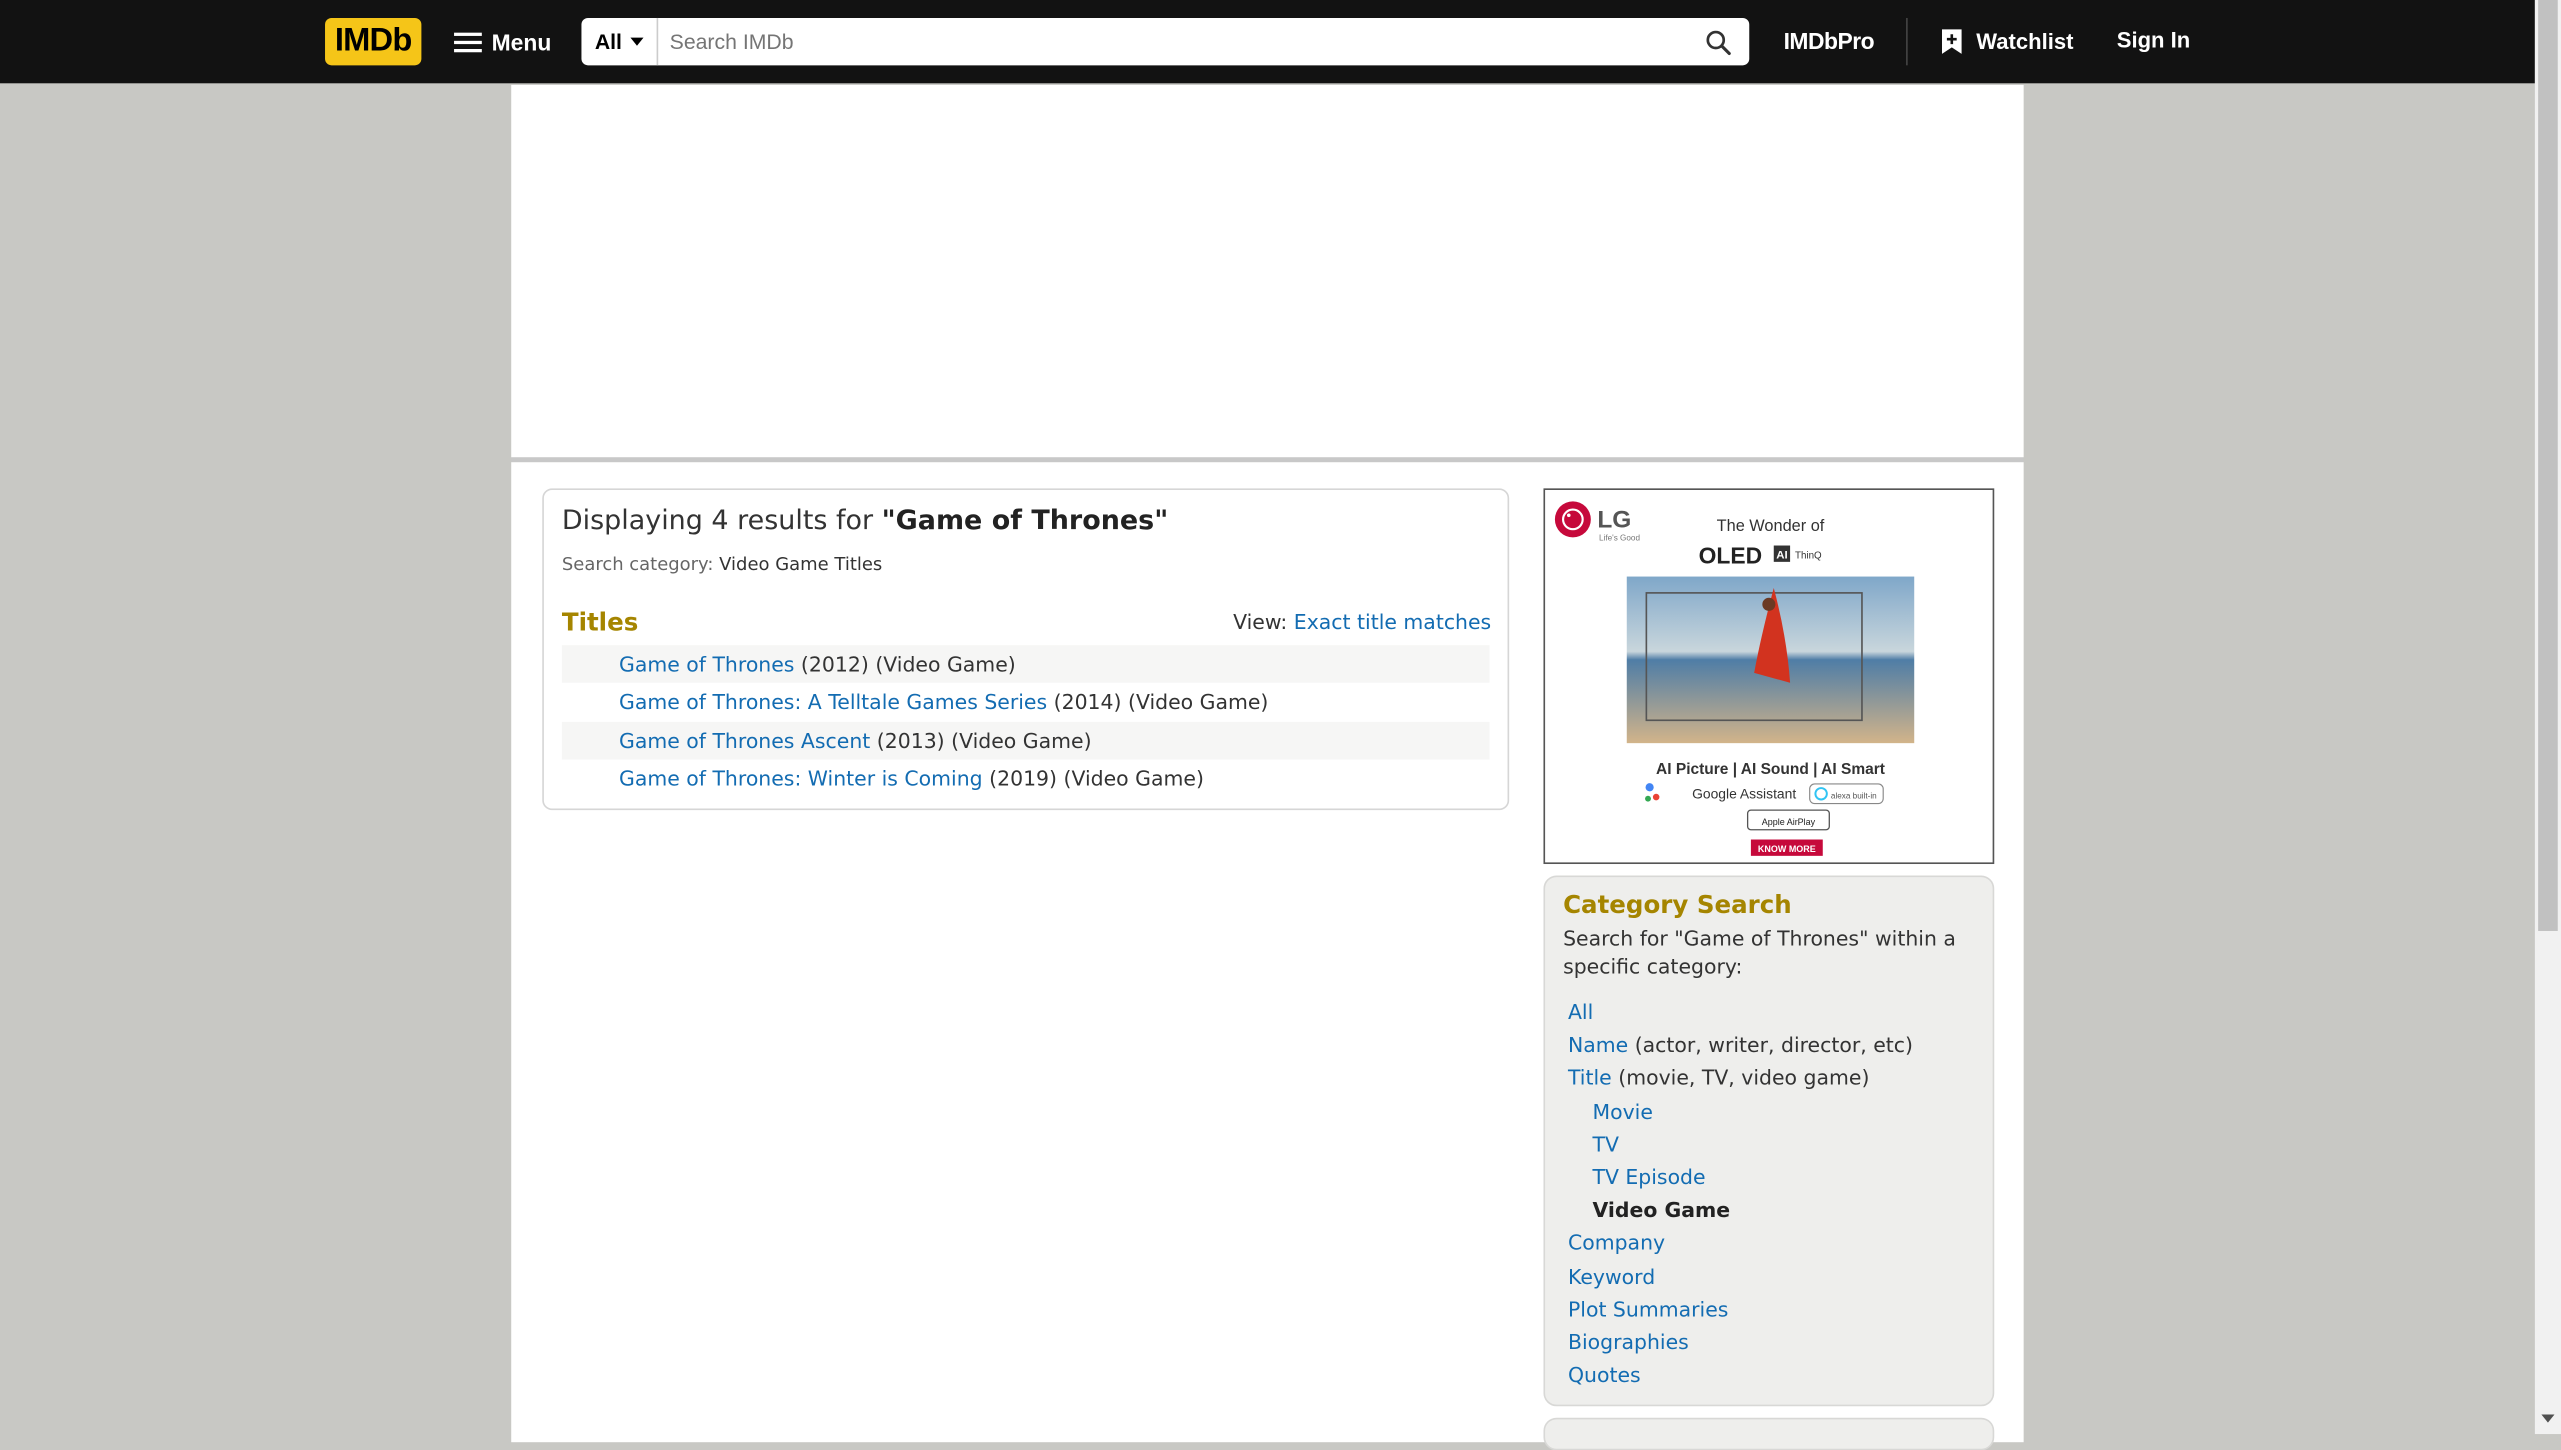  I want to click on category-plot-summaries-link: Plot Summaries, so click(1648, 1308).